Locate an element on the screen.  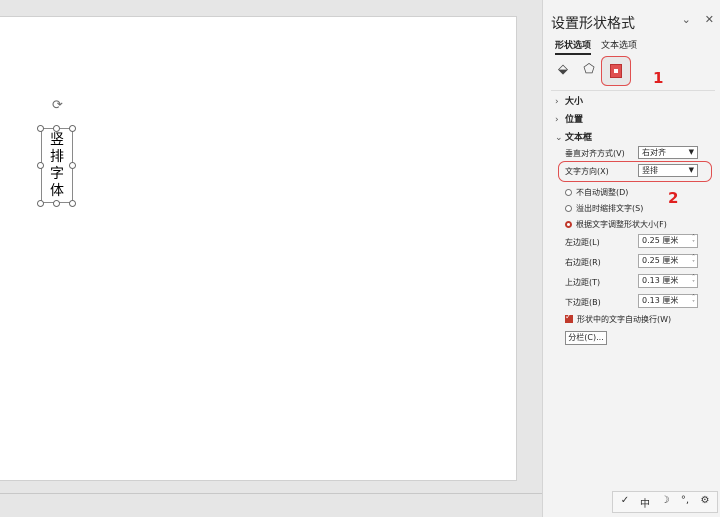
pane-window-controls: ⌄ ✕ is located at coordinates (691, 19).